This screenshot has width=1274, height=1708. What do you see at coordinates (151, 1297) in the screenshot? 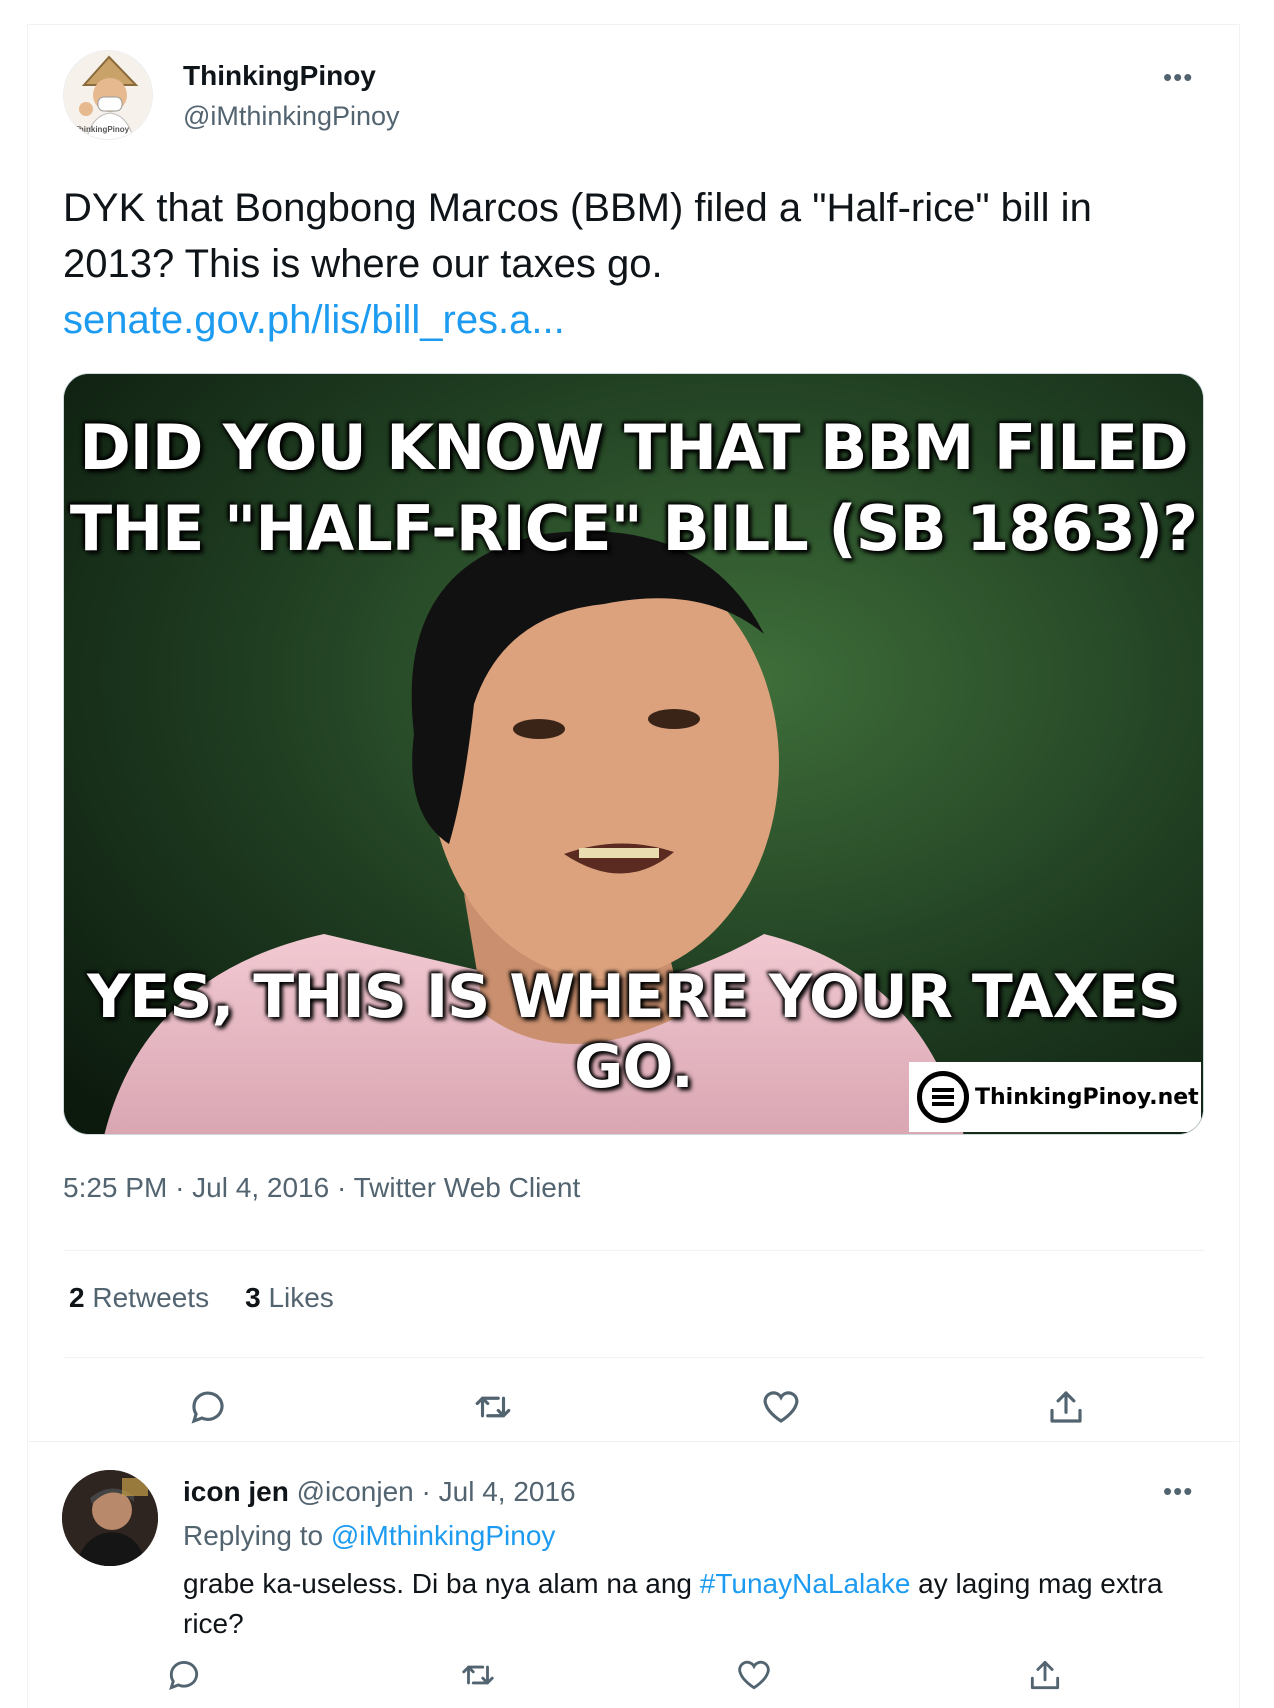
I see `retweets-label: Retweets` at bounding box center [151, 1297].